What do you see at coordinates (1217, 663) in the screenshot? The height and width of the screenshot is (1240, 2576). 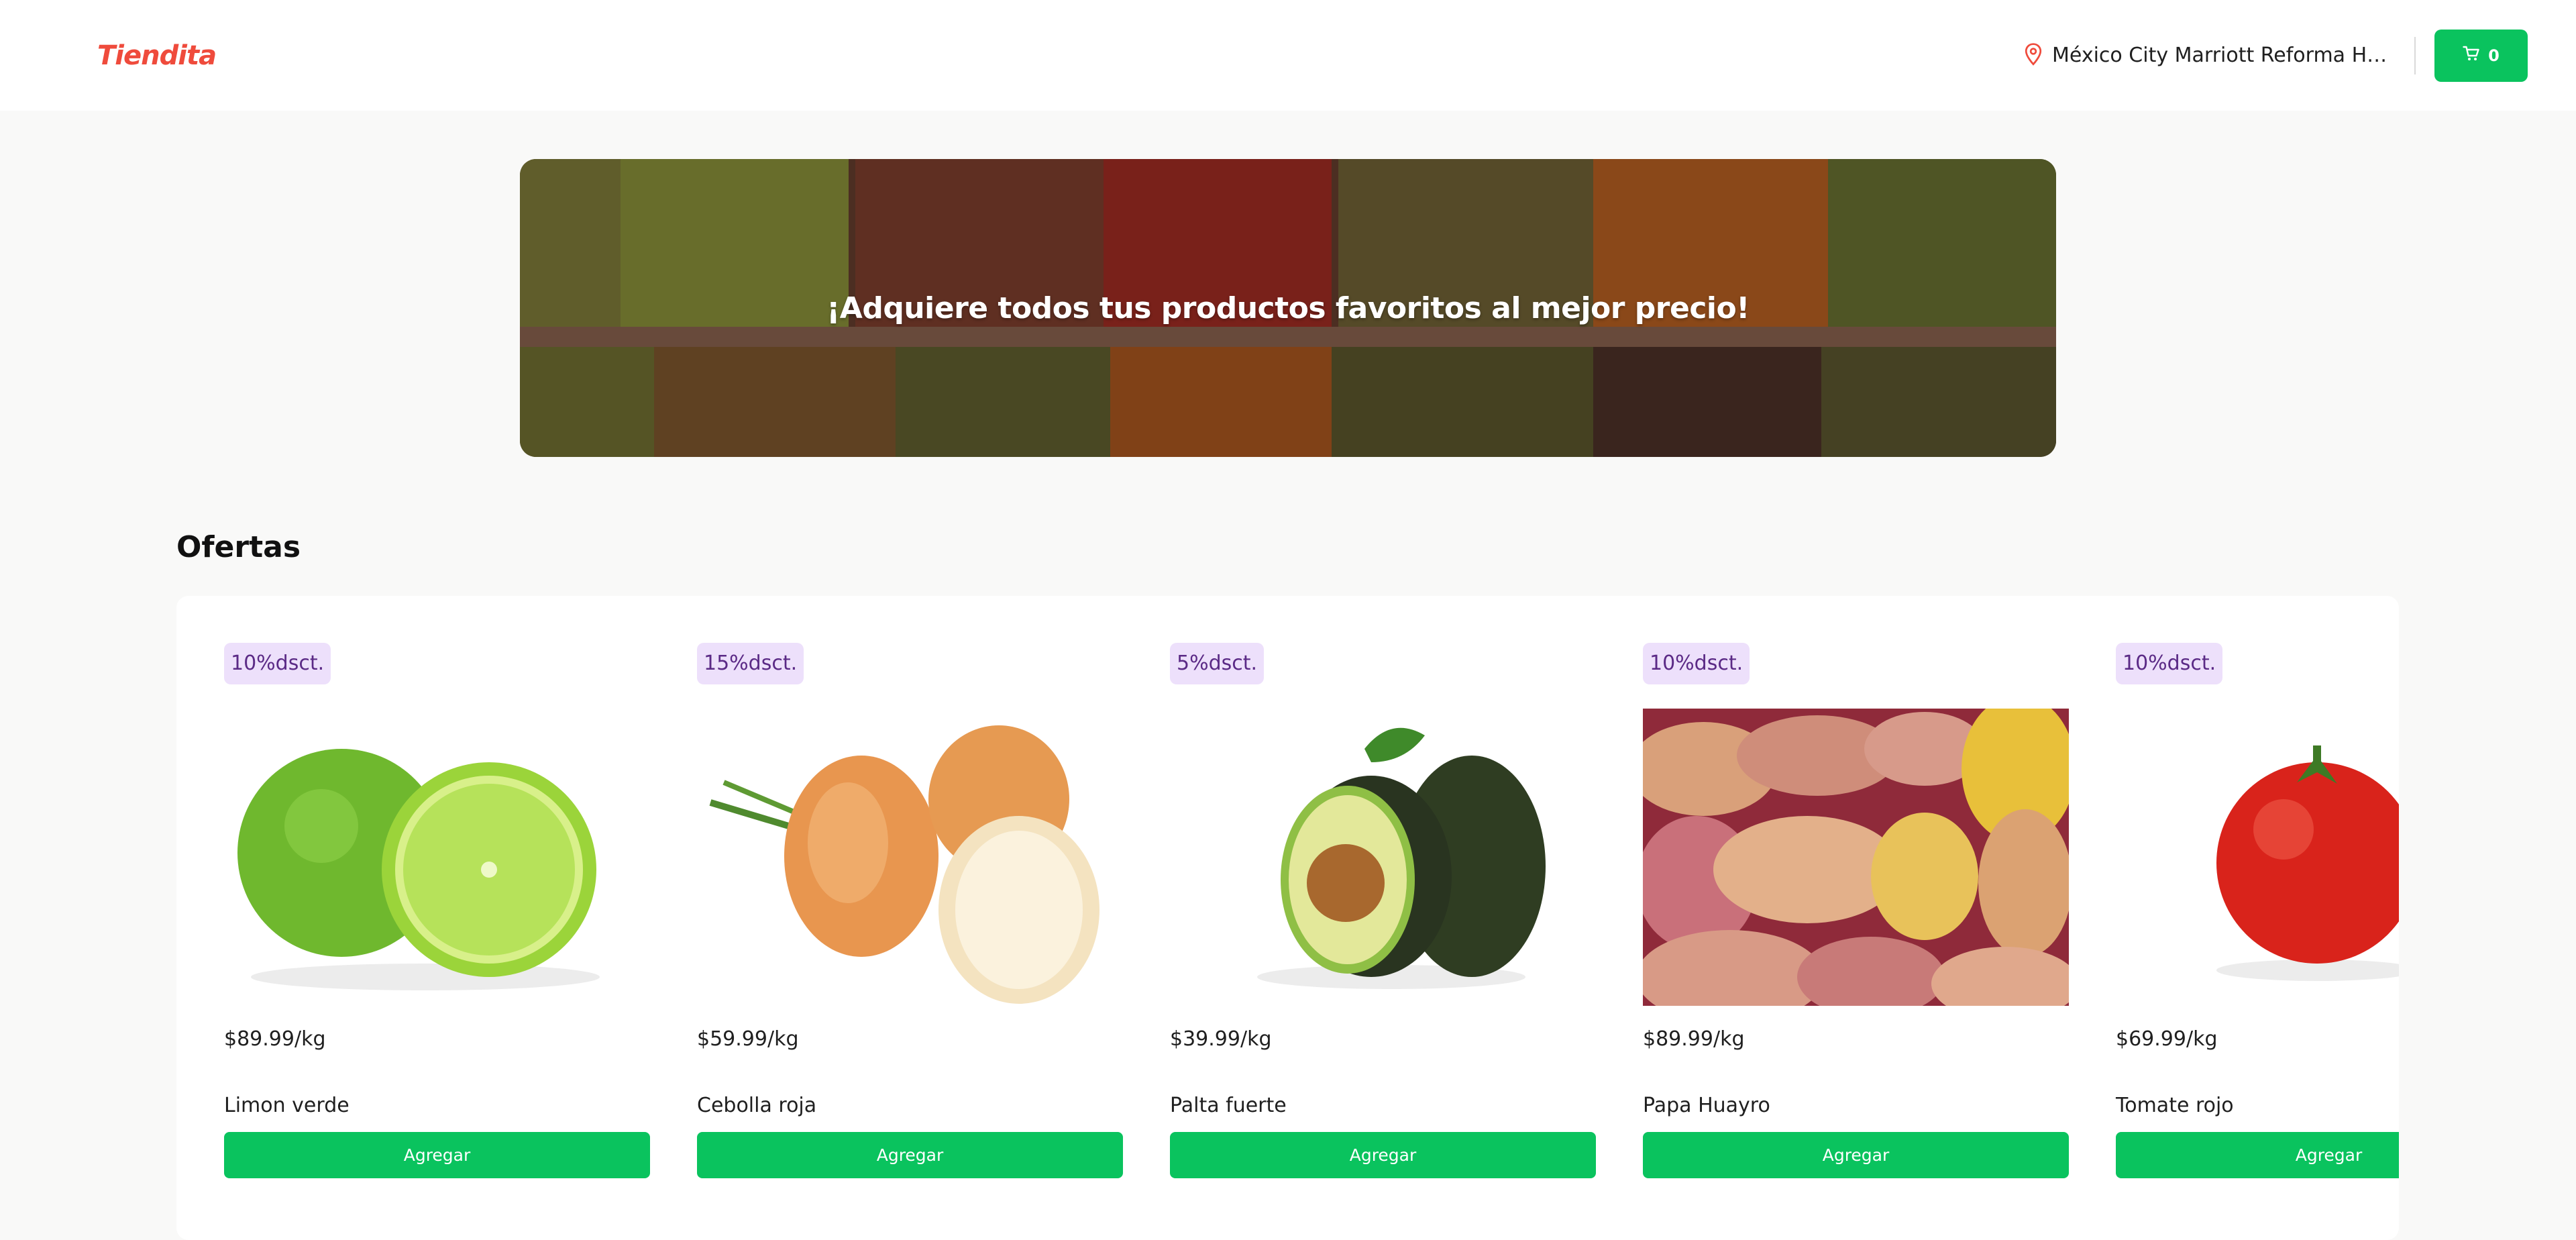 I see `discount-badge: 5%dsct.` at bounding box center [1217, 663].